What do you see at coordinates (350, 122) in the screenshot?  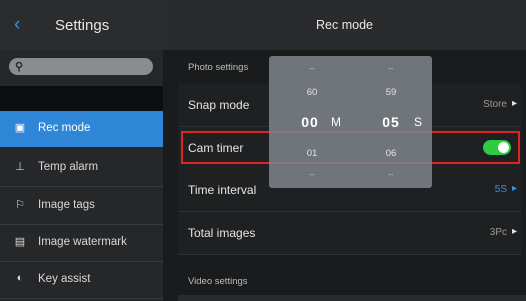 I see `time-picker: -- 60 00 M 01 -- -- 59 05 S 06 --` at bounding box center [350, 122].